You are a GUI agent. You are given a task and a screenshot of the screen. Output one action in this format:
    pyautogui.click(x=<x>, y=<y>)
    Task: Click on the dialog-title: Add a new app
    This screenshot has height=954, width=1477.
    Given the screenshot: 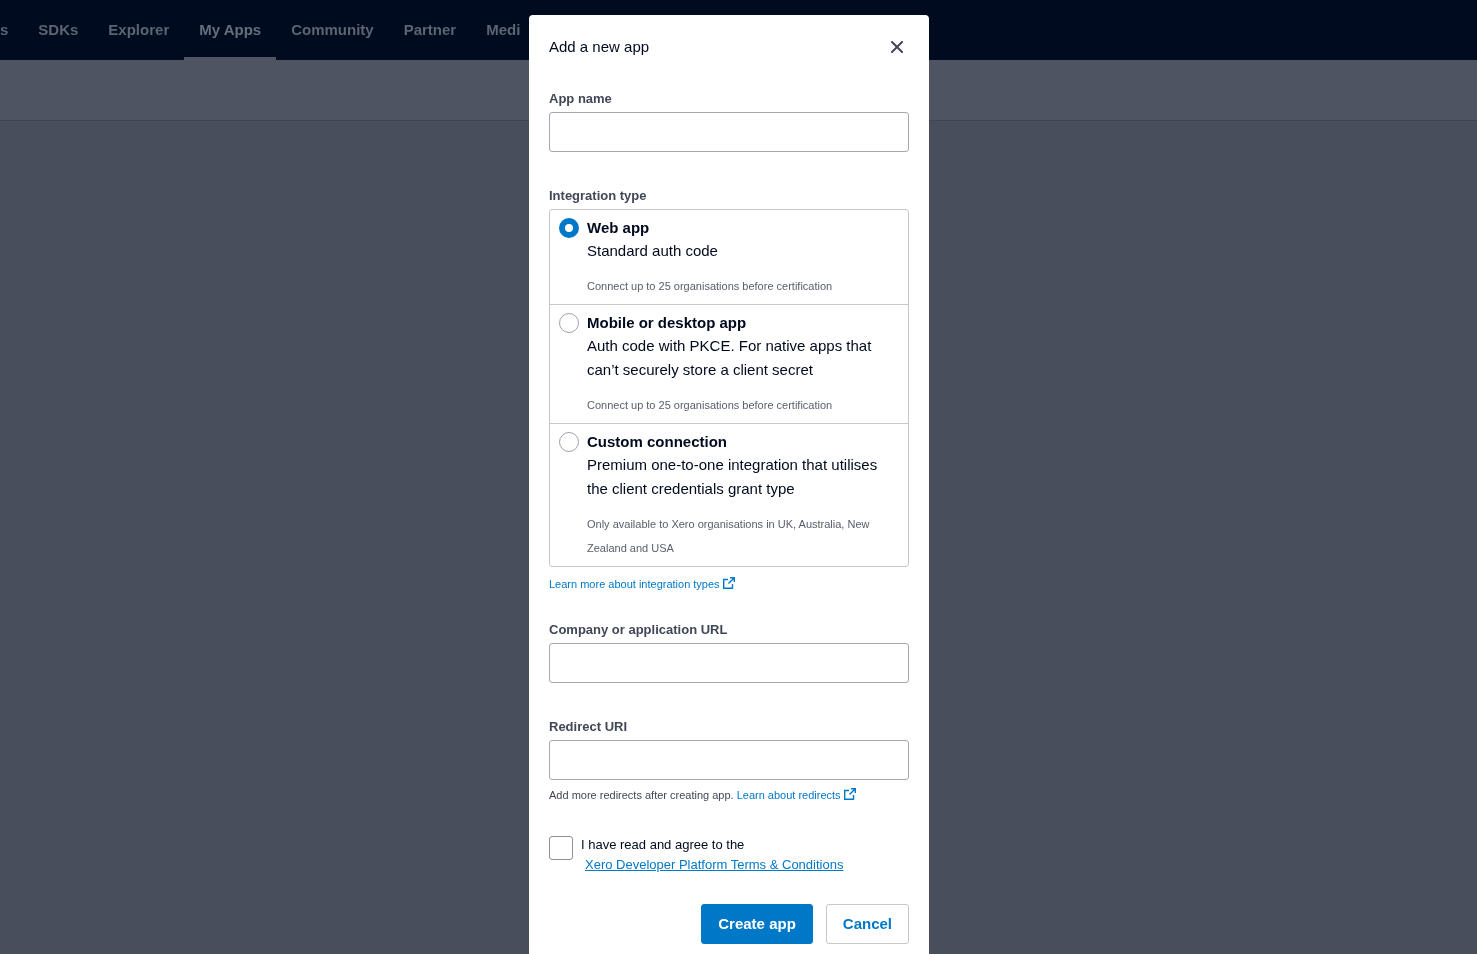 What is the action you would take?
    pyautogui.click(x=599, y=47)
    